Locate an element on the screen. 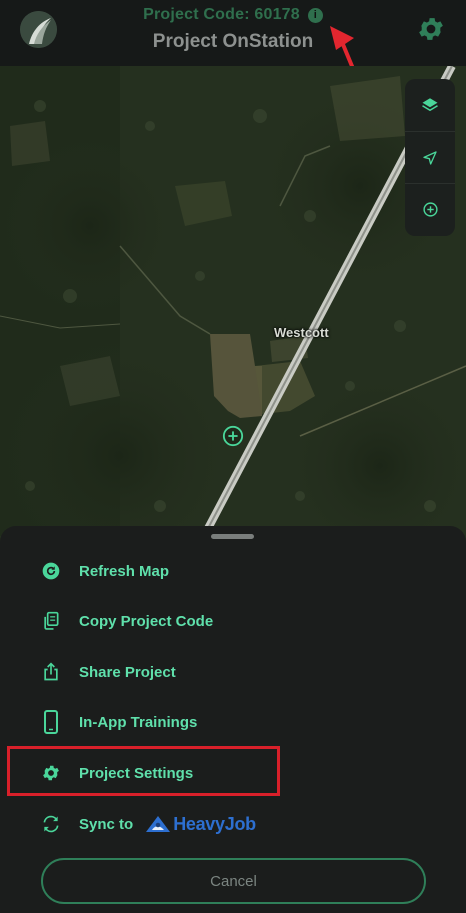 This screenshot has height=913, width=466. top-bar: Project Code: 60178 i Project OnStation is located at coordinates (233, 33).